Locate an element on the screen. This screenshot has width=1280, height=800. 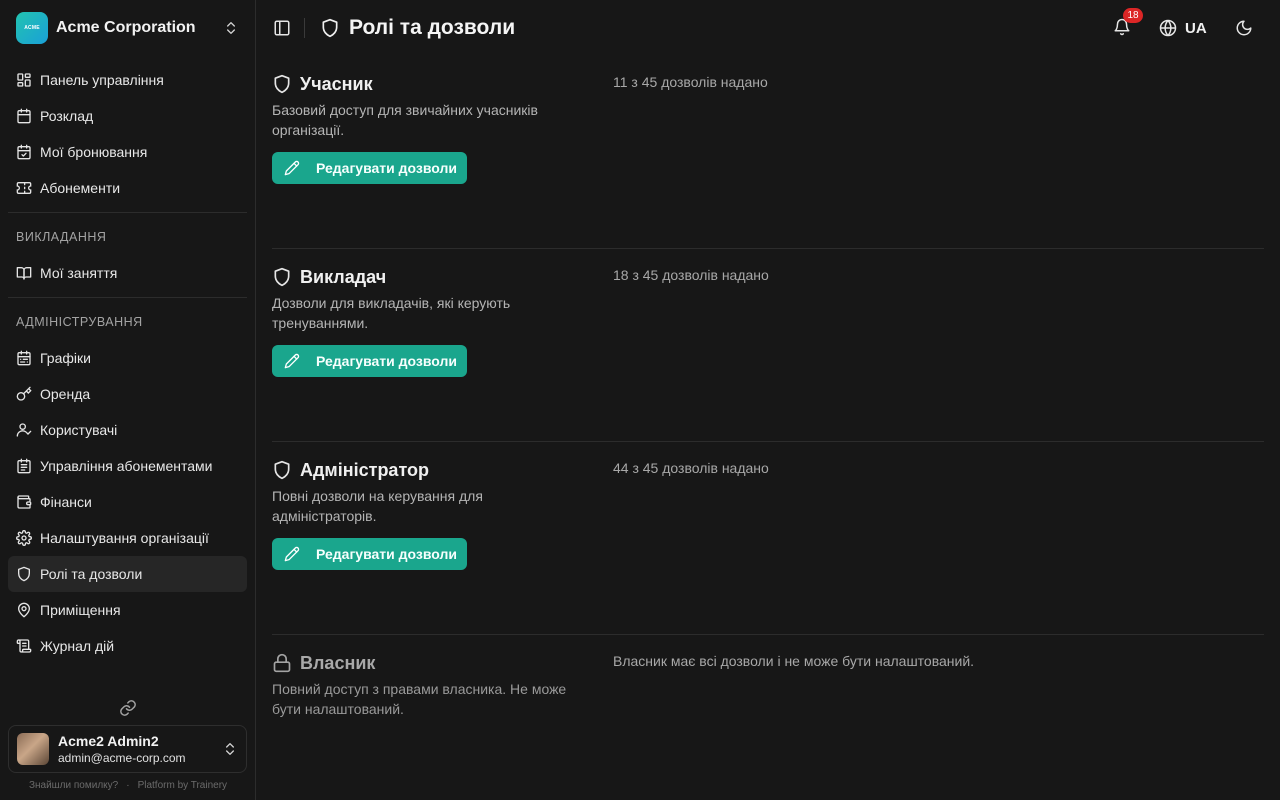
platform-link: Platform by Trainery is located at coordinates (182, 785).